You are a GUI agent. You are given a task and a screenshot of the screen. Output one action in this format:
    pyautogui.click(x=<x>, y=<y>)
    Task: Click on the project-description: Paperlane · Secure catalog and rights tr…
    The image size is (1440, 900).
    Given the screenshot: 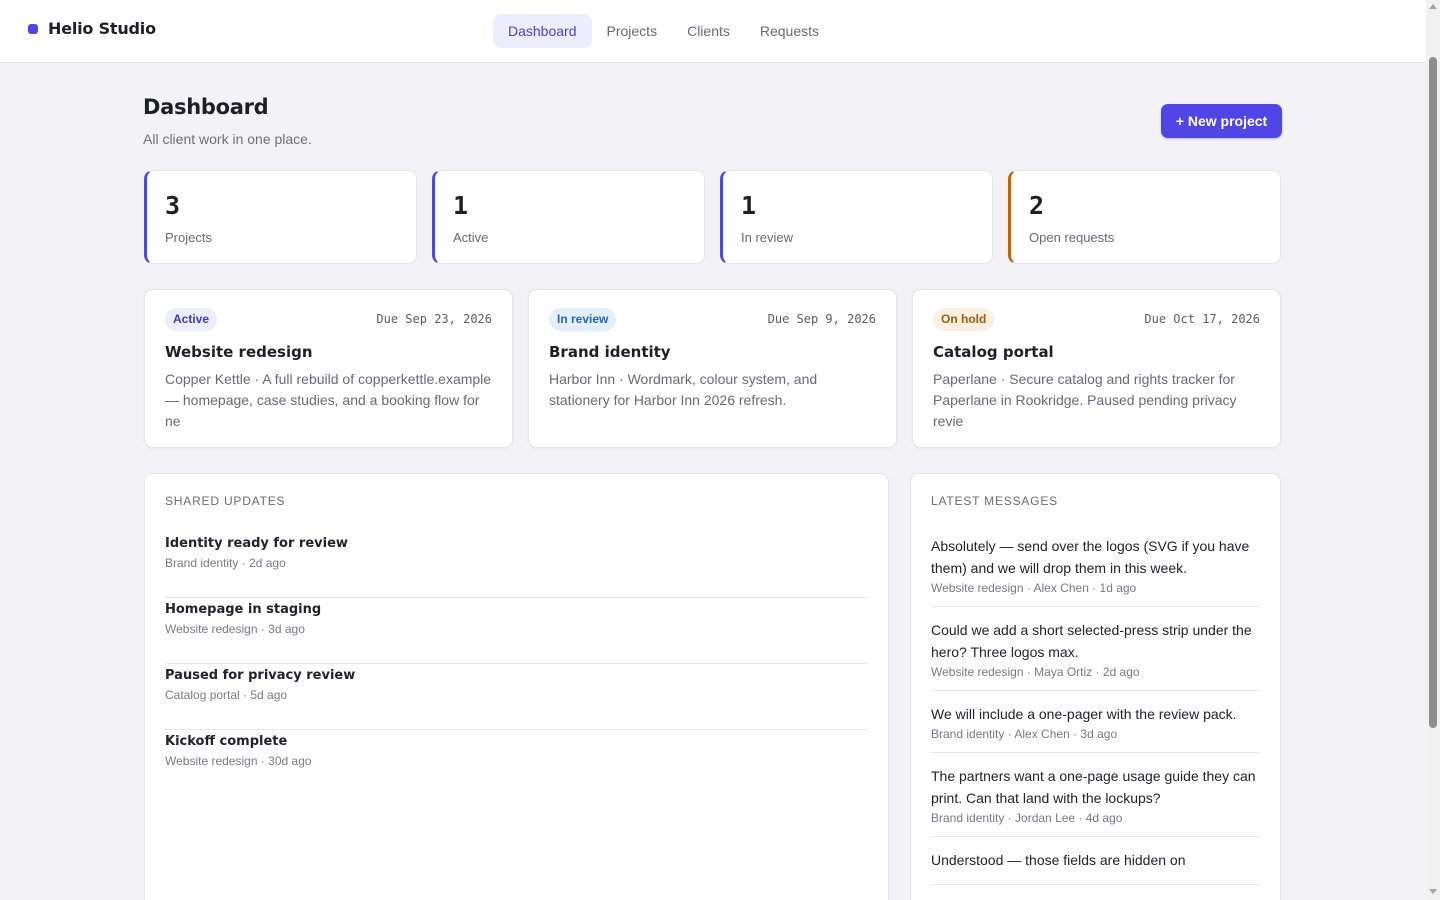 What is the action you would take?
    pyautogui.click(x=1085, y=400)
    